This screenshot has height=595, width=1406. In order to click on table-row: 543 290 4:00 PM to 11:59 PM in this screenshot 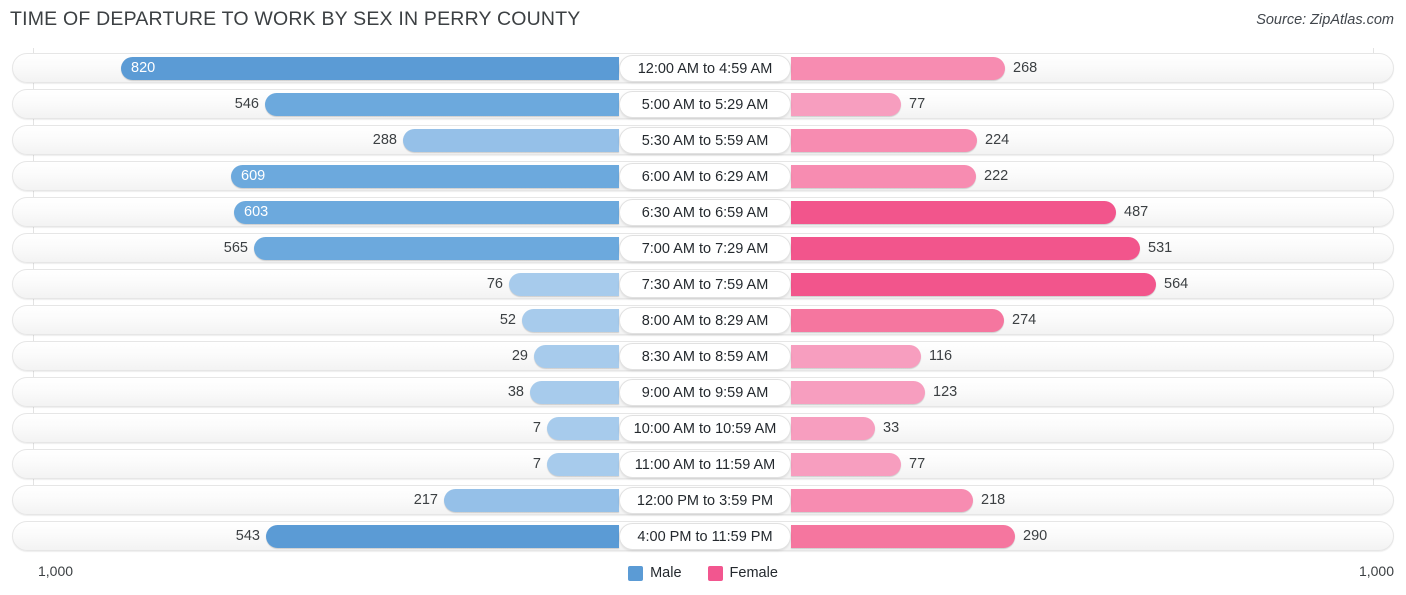, I will do `click(703, 536)`.